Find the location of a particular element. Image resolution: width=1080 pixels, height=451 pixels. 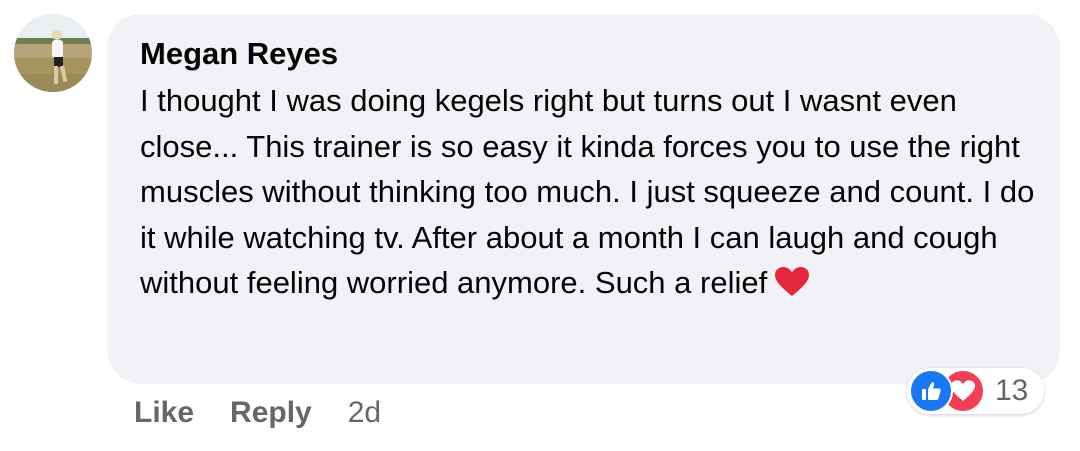

reply-button: Reply is located at coordinates (271, 413).